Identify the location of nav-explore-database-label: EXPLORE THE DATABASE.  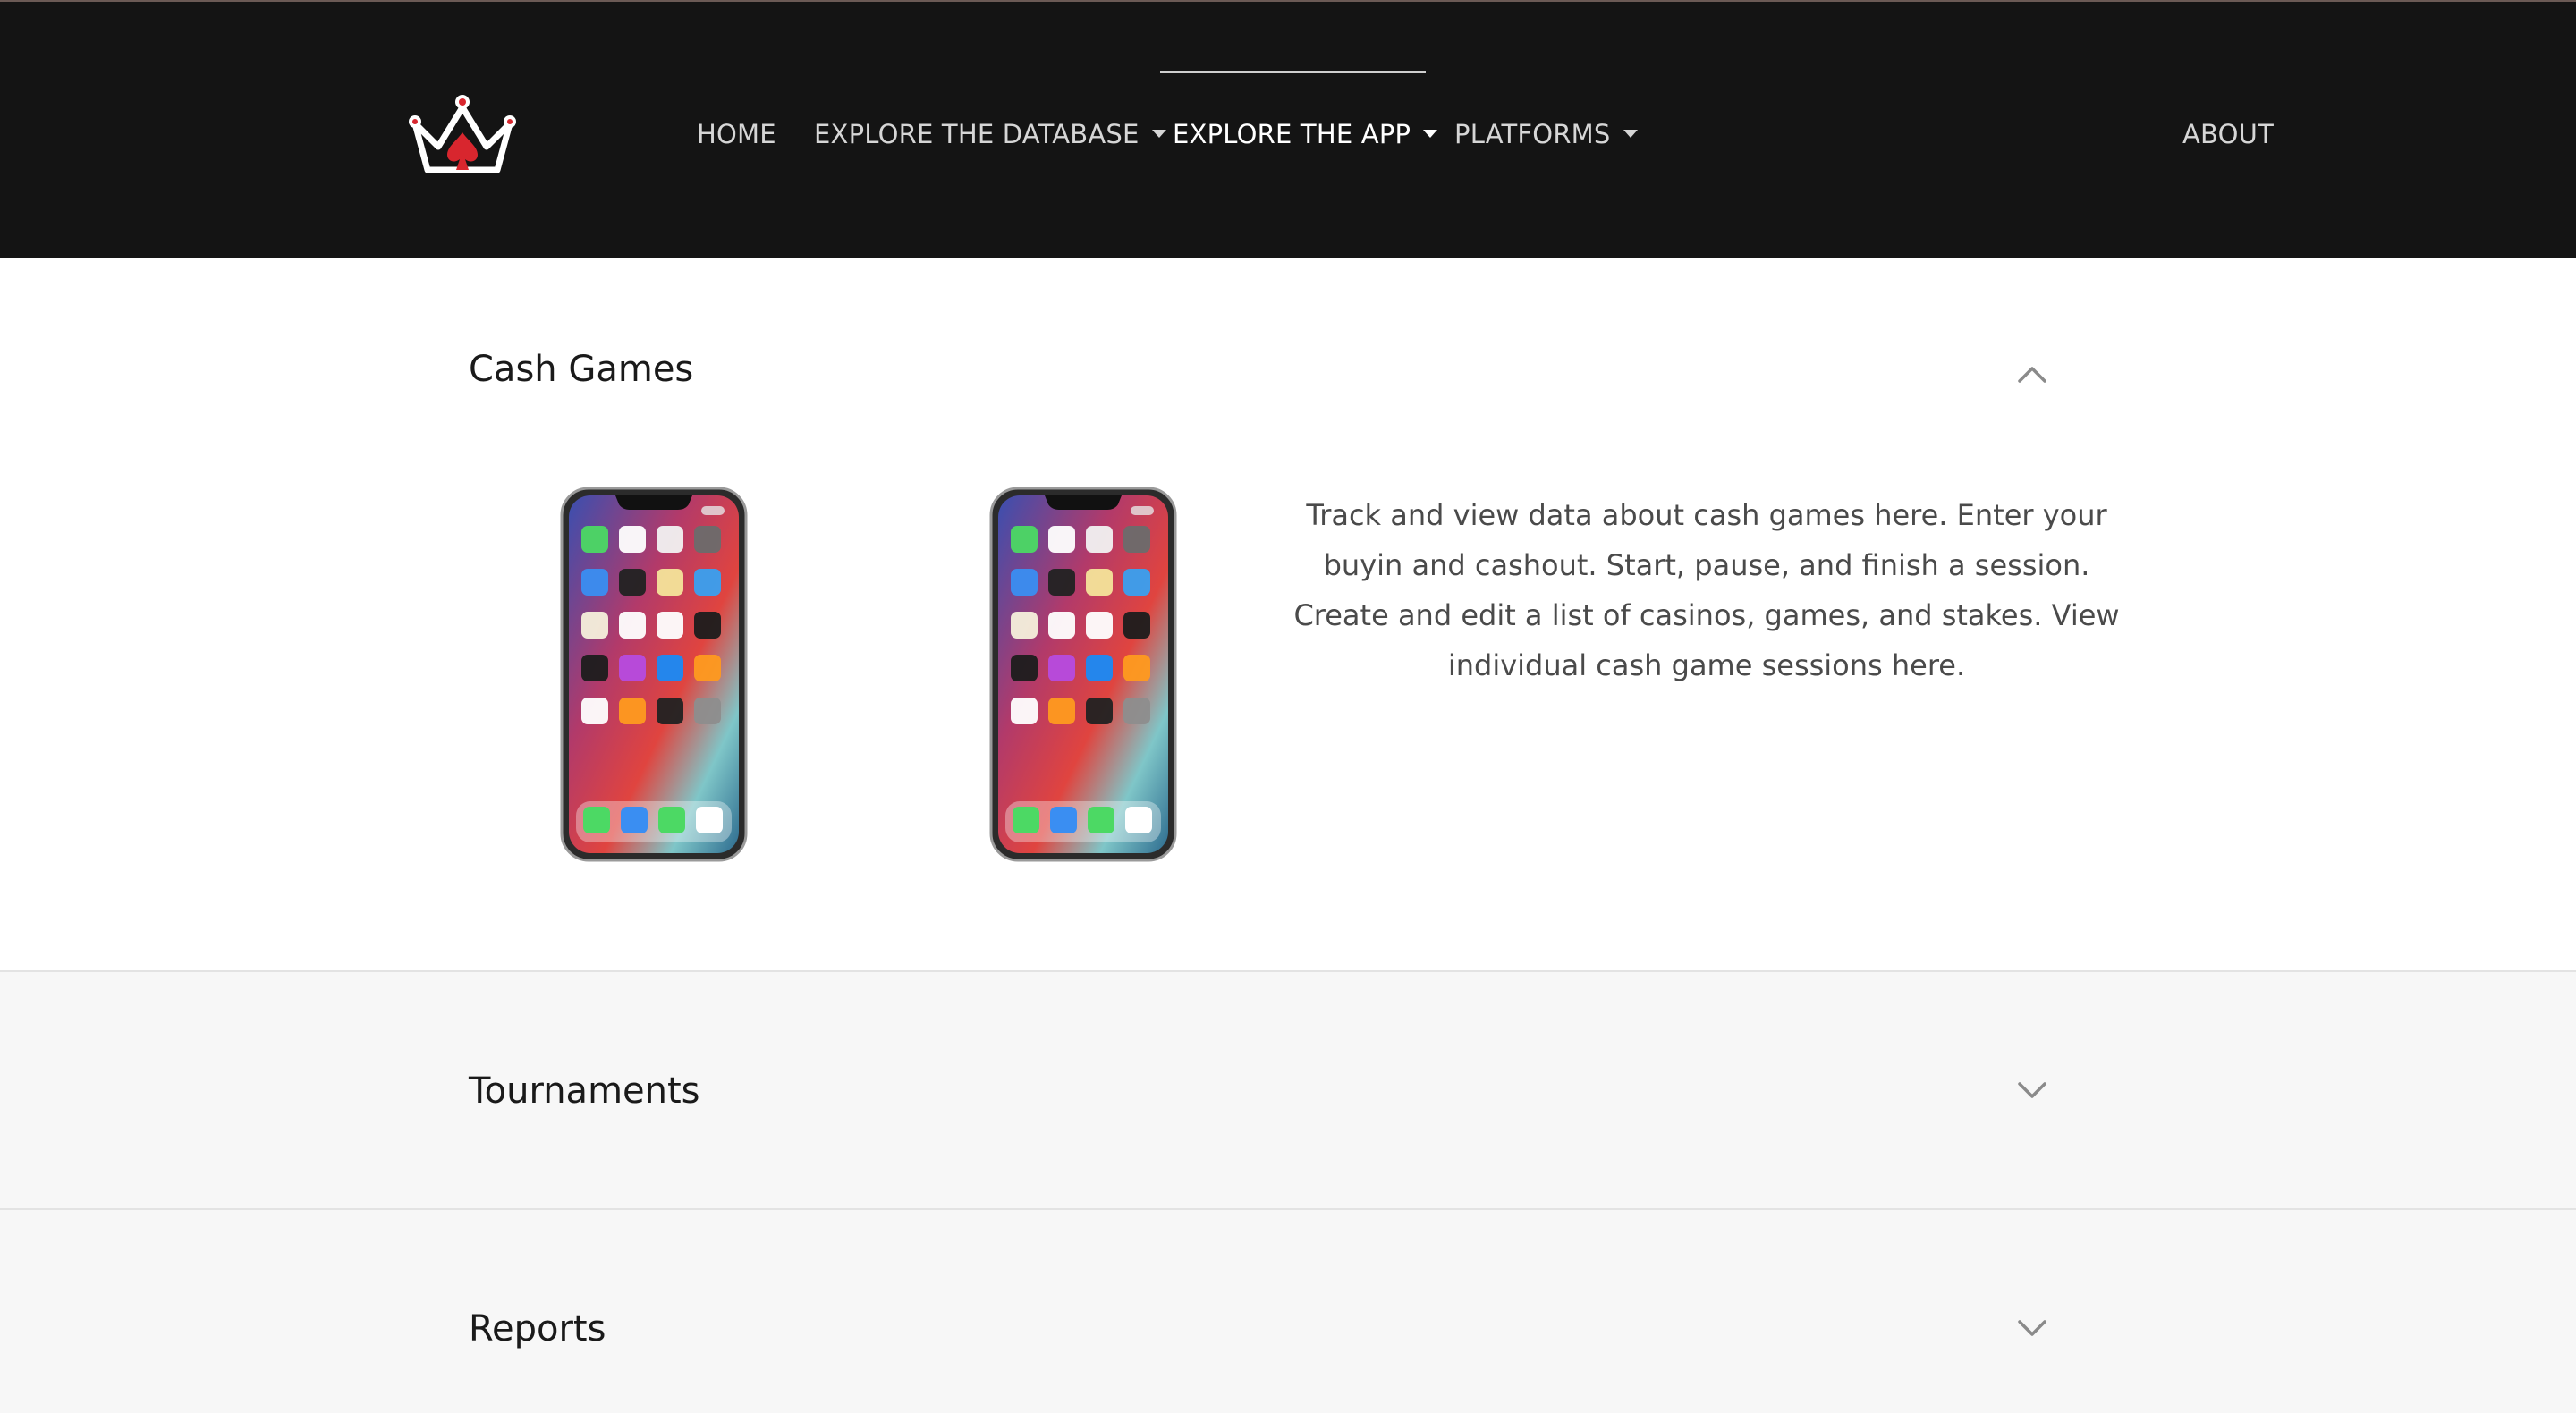
(977, 134).